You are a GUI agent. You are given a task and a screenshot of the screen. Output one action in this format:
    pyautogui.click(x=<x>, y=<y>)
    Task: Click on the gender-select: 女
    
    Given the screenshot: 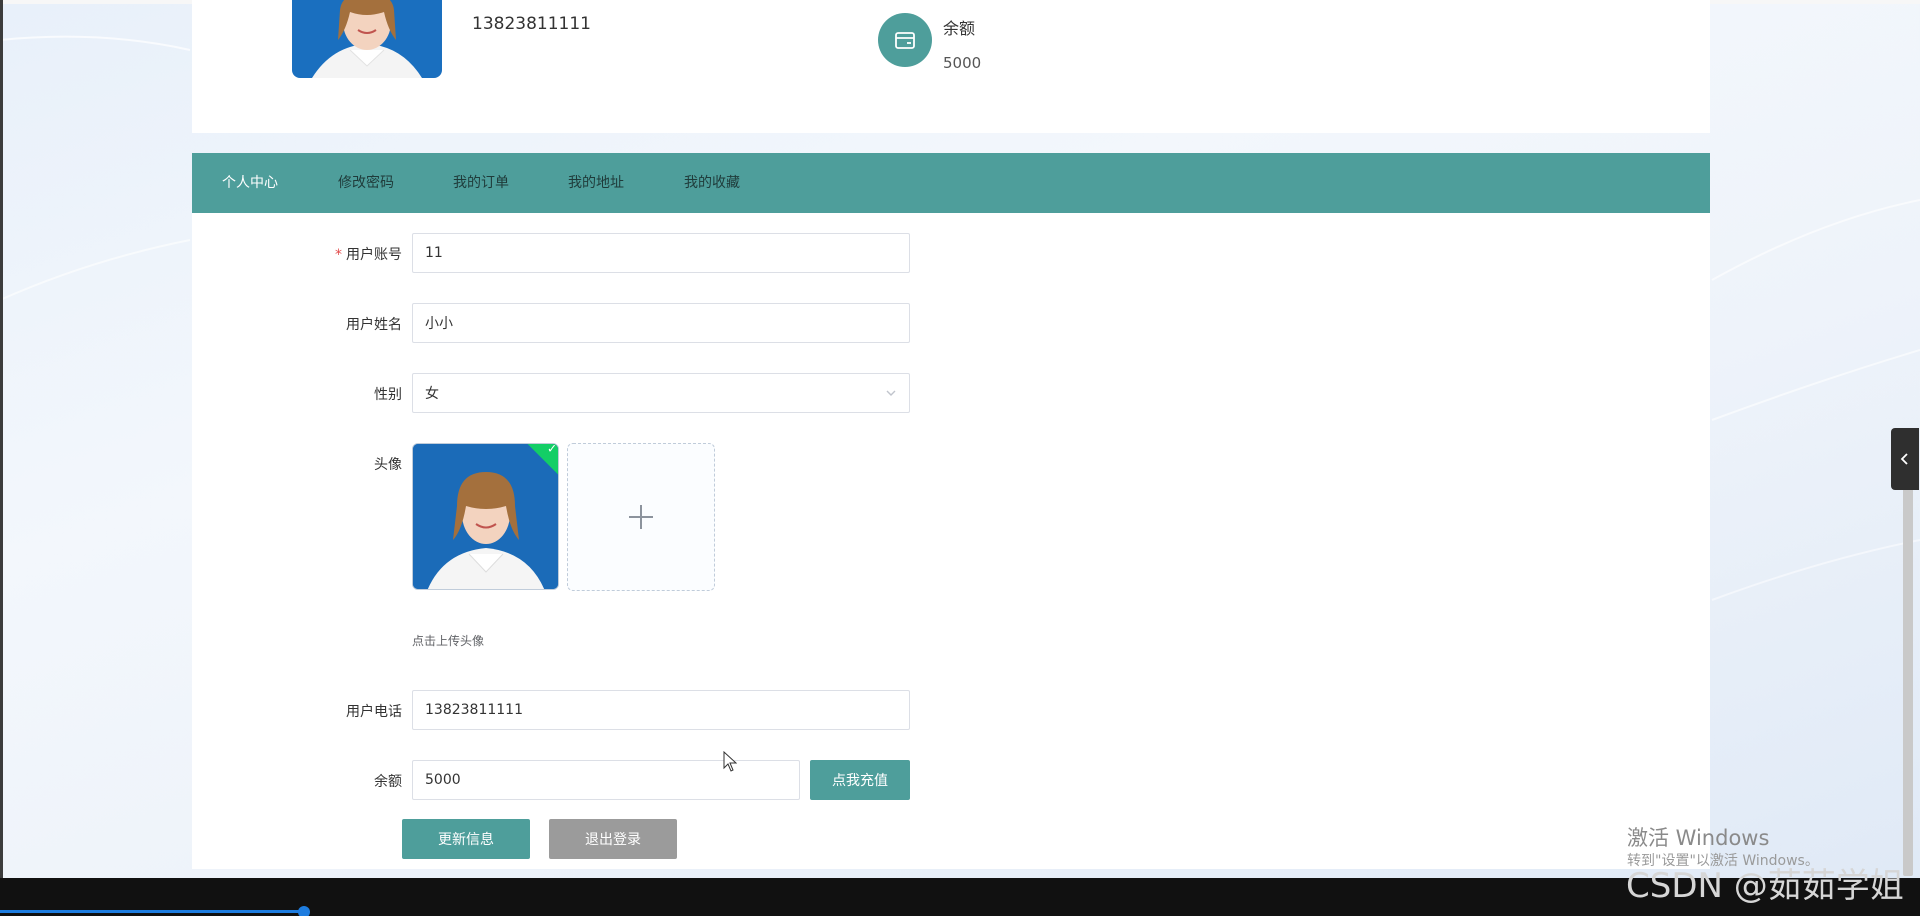 What is the action you would take?
    pyautogui.click(x=661, y=393)
    